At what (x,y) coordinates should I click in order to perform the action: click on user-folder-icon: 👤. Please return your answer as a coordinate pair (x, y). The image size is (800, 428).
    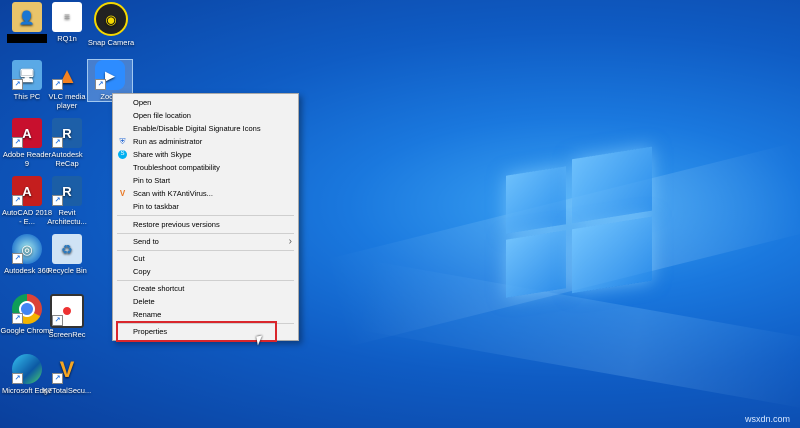
    Looking at the image, I should click on (27, 17).